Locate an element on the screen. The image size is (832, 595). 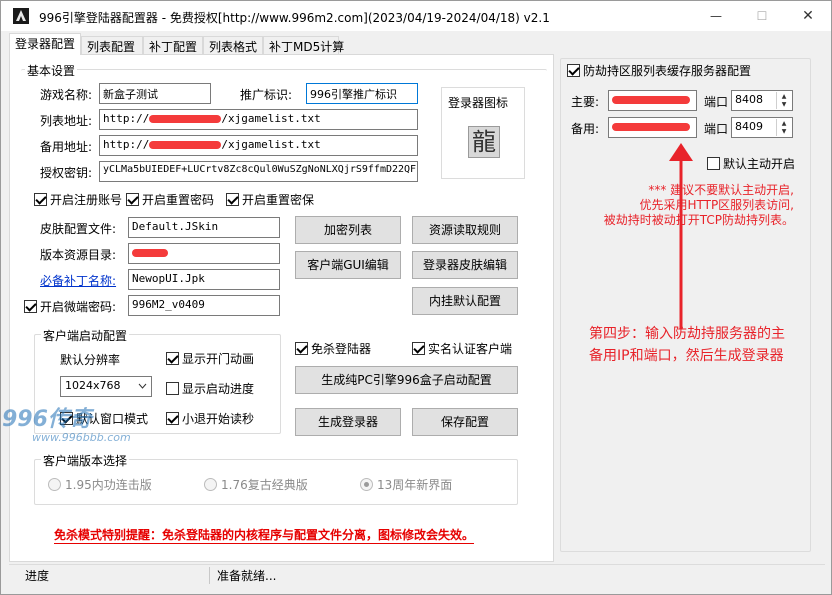
tab-list-format: 列表格式 is located at coordinates (233, 45).